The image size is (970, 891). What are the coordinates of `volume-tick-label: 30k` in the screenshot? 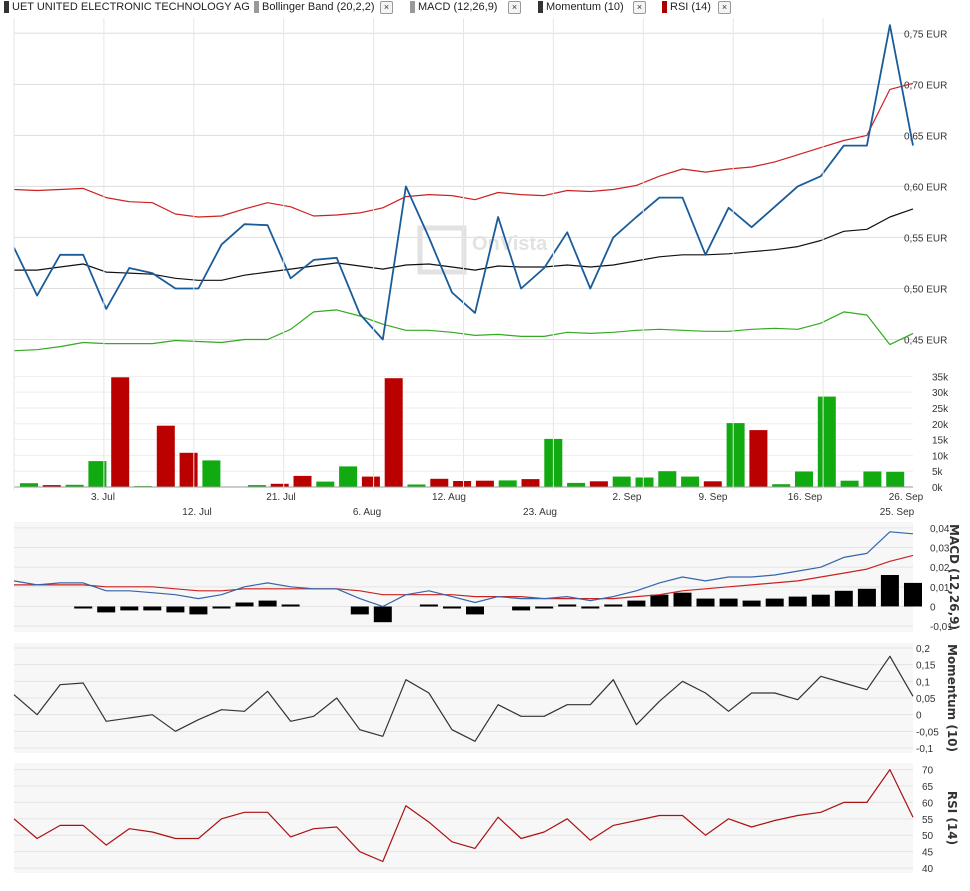 It's located at (940, 393).